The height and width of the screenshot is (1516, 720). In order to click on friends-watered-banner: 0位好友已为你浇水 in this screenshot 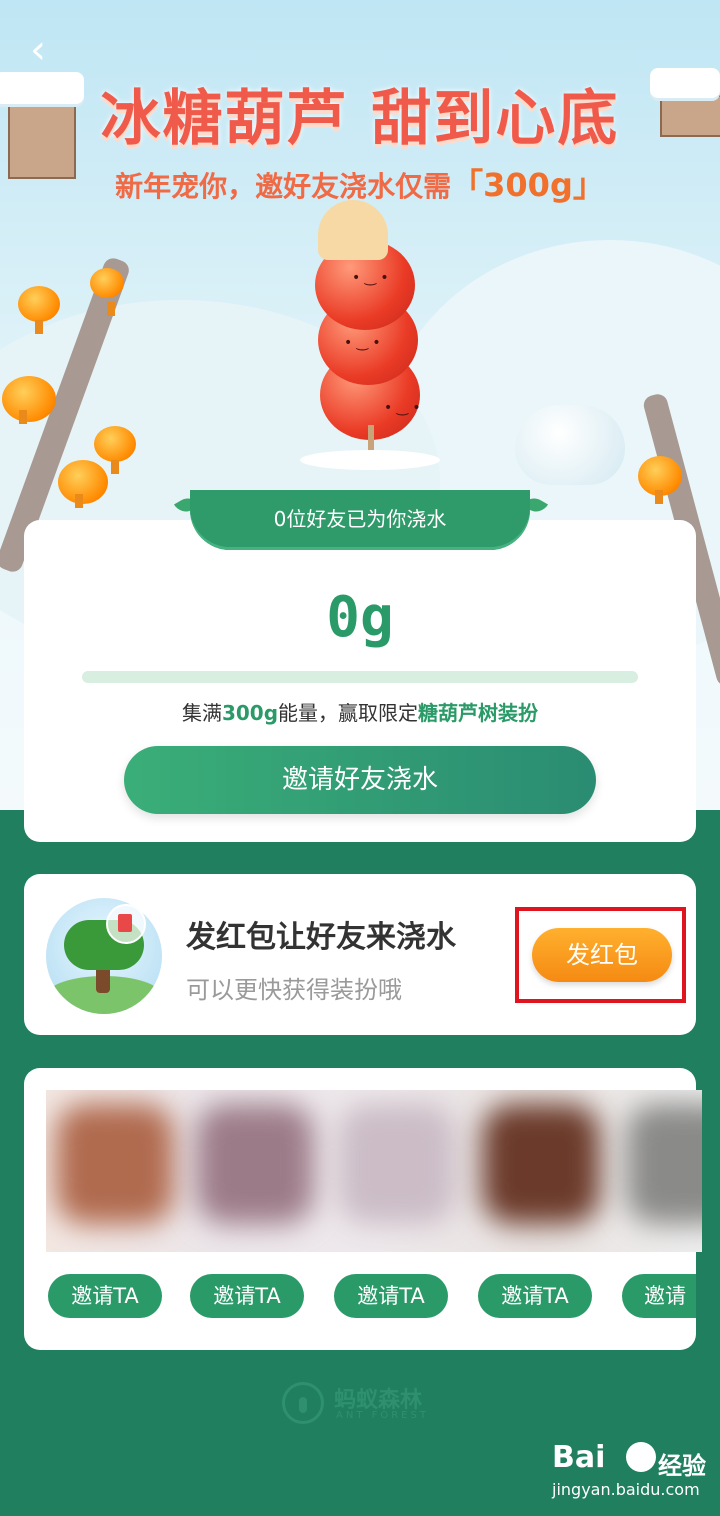, I will do `click(360, 520)`.